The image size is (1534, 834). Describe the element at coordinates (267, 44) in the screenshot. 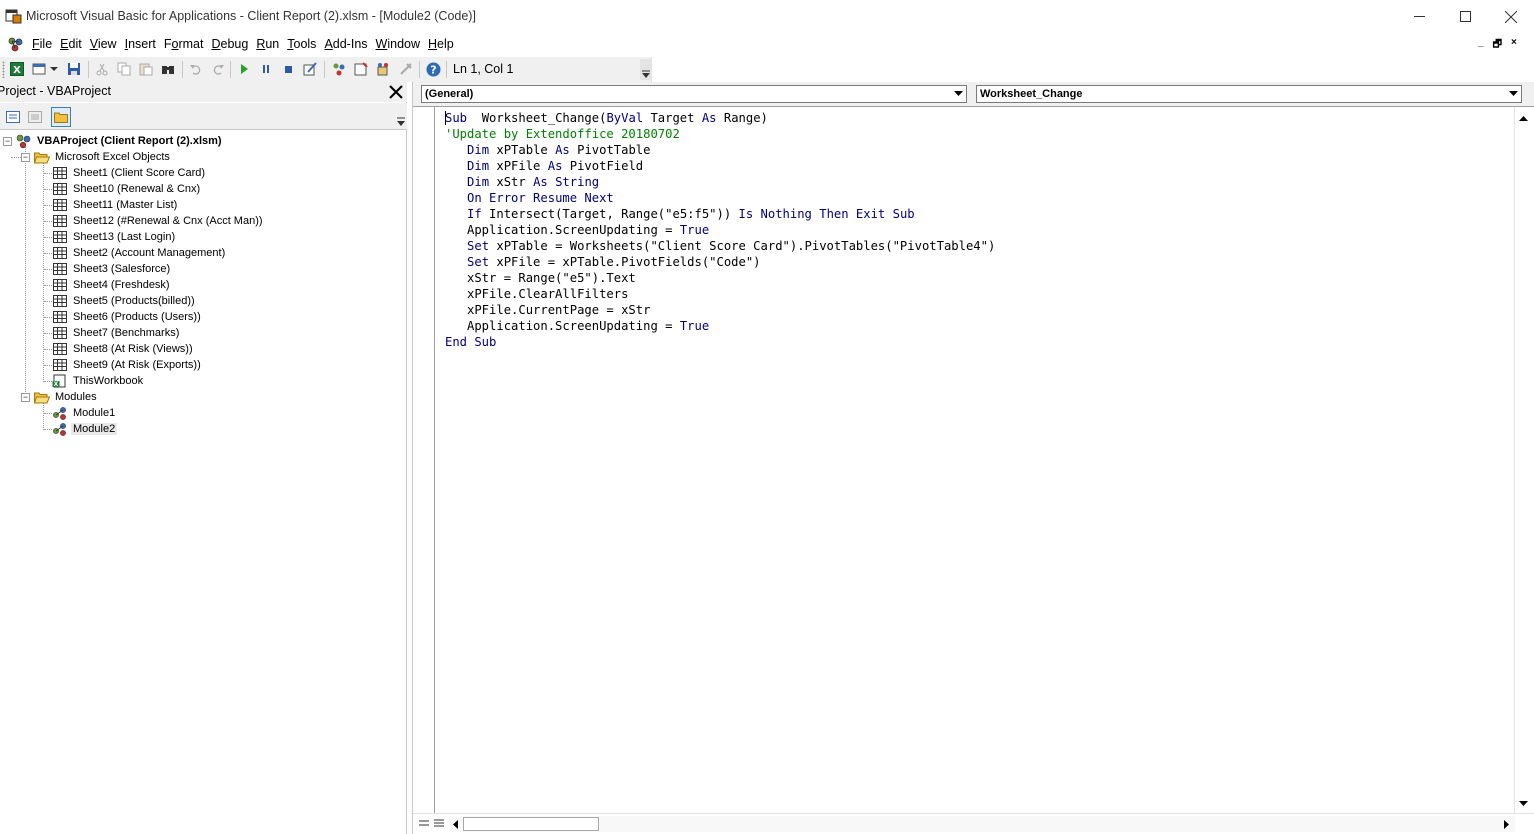

I see `menu-run: Run` at that location.